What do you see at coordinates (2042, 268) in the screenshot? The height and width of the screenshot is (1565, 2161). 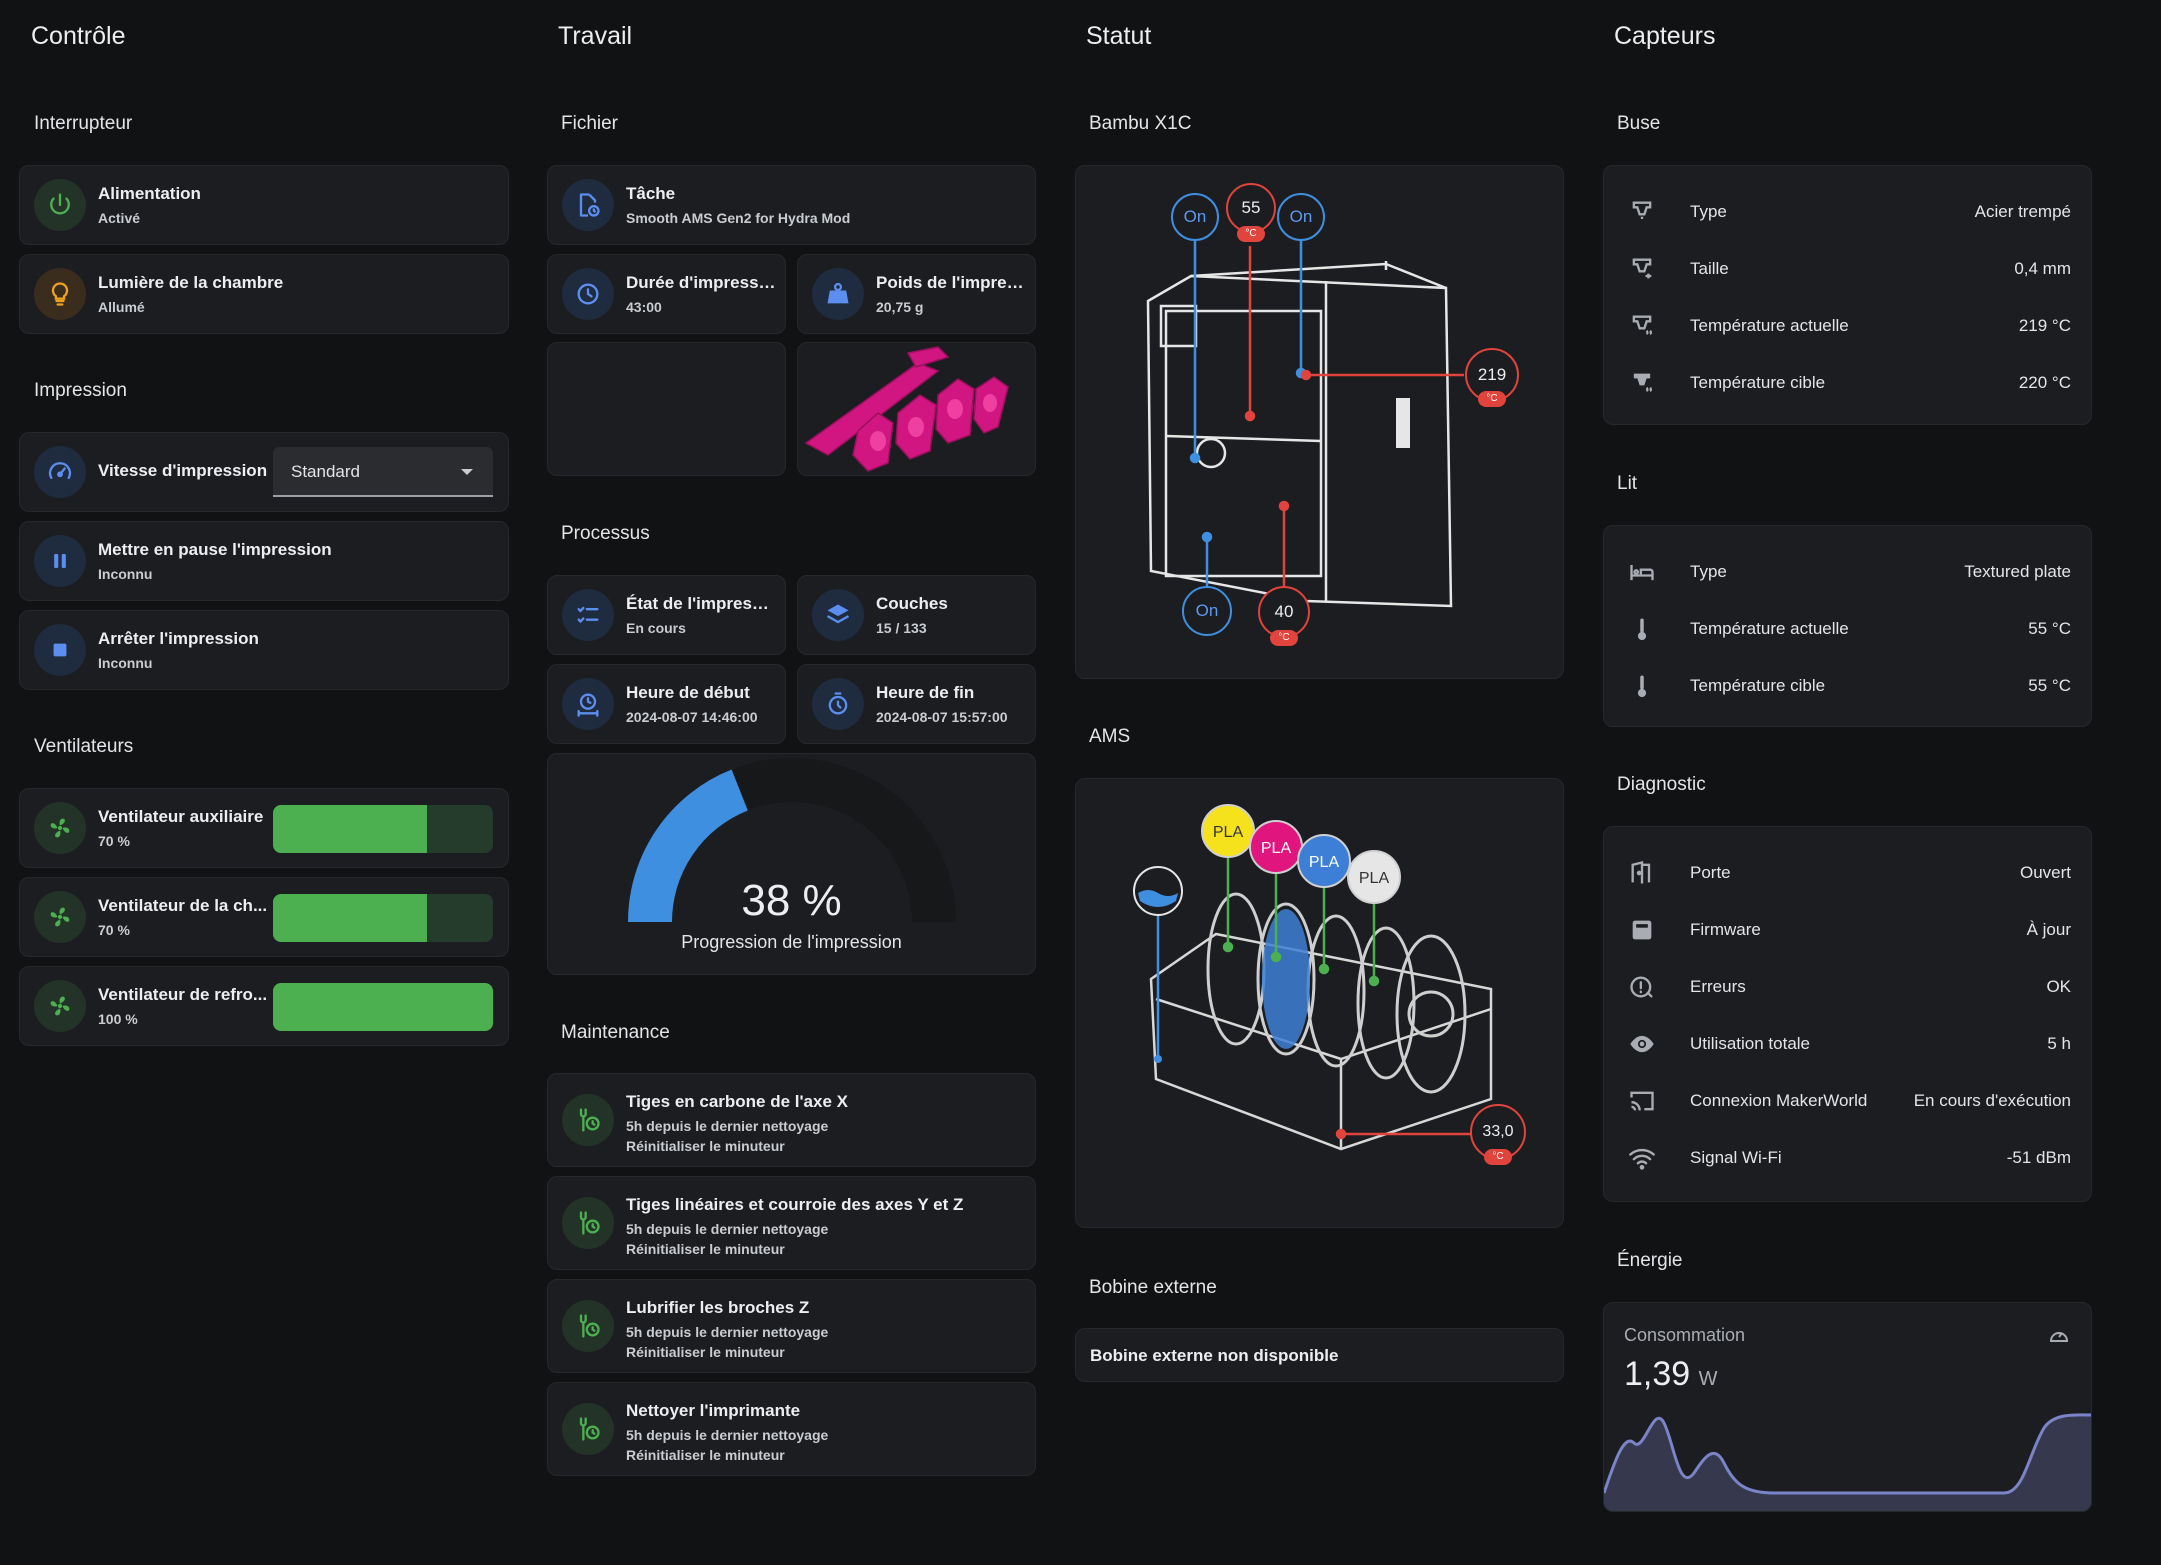 I see `sensor-value: 0,4 mm` at bounding box center [2042, 268].